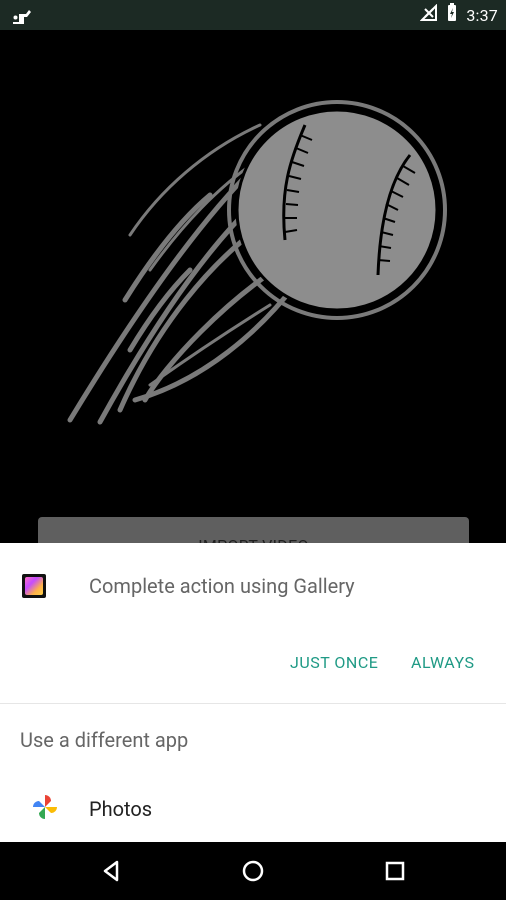  I want to click on use-different-app-label: Use a different app, so click(104, 740).